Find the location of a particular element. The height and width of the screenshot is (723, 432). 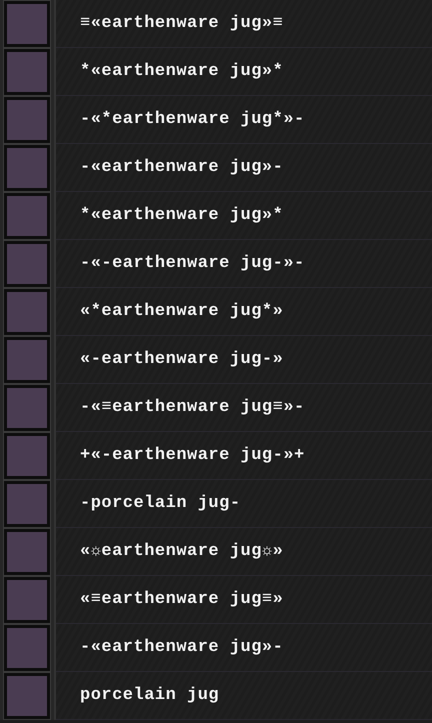

list-item: «*earthenware jug*» is located at coordinates (244, 312).